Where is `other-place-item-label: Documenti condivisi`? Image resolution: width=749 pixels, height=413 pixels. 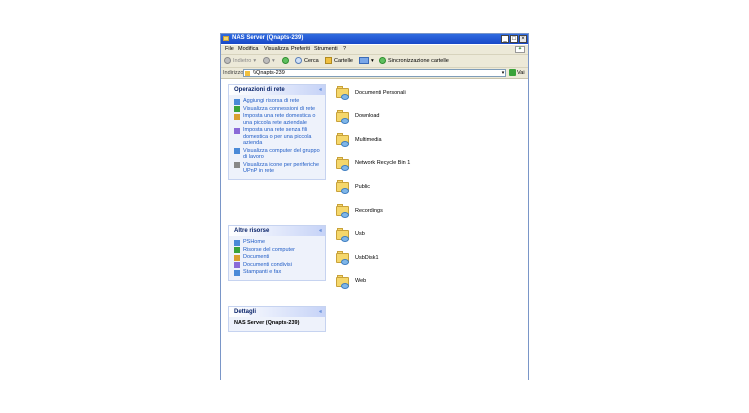 other-place-item-label: Documenti condivisi is located at coordinates (267, 264).